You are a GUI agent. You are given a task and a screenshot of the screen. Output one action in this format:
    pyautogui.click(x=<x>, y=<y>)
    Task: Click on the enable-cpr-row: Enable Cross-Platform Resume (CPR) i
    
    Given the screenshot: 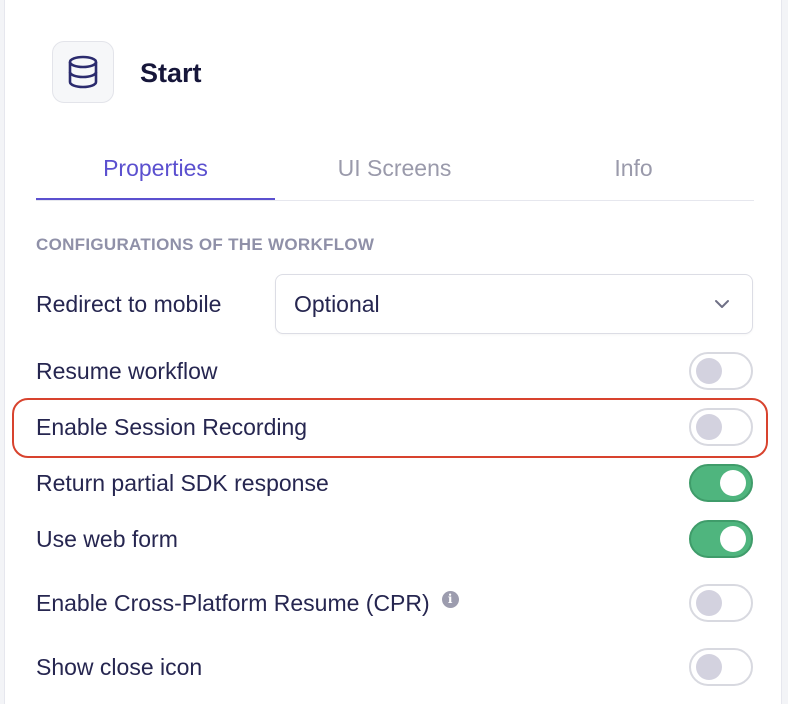 What is the action you would take?
    pyautogui.click(x=247, y=603)
    